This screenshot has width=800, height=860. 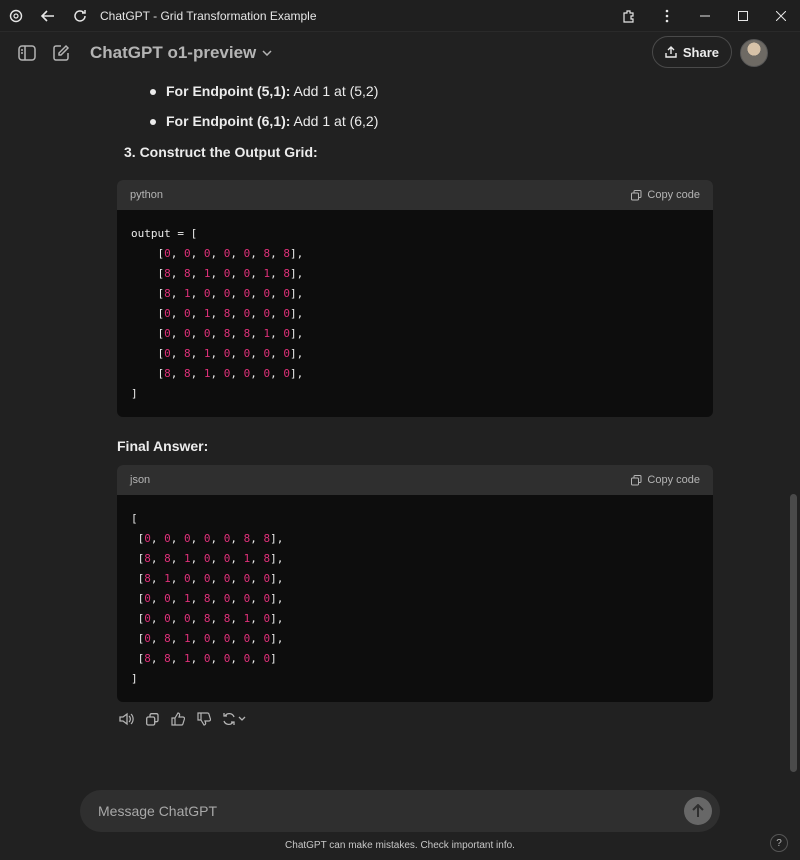 What do you see at coordinates (204, 658) in the screenshot?
I see `code-row: [8, 8, 1, 0, 0, 0, 0]` at bounding box center [204, 658].